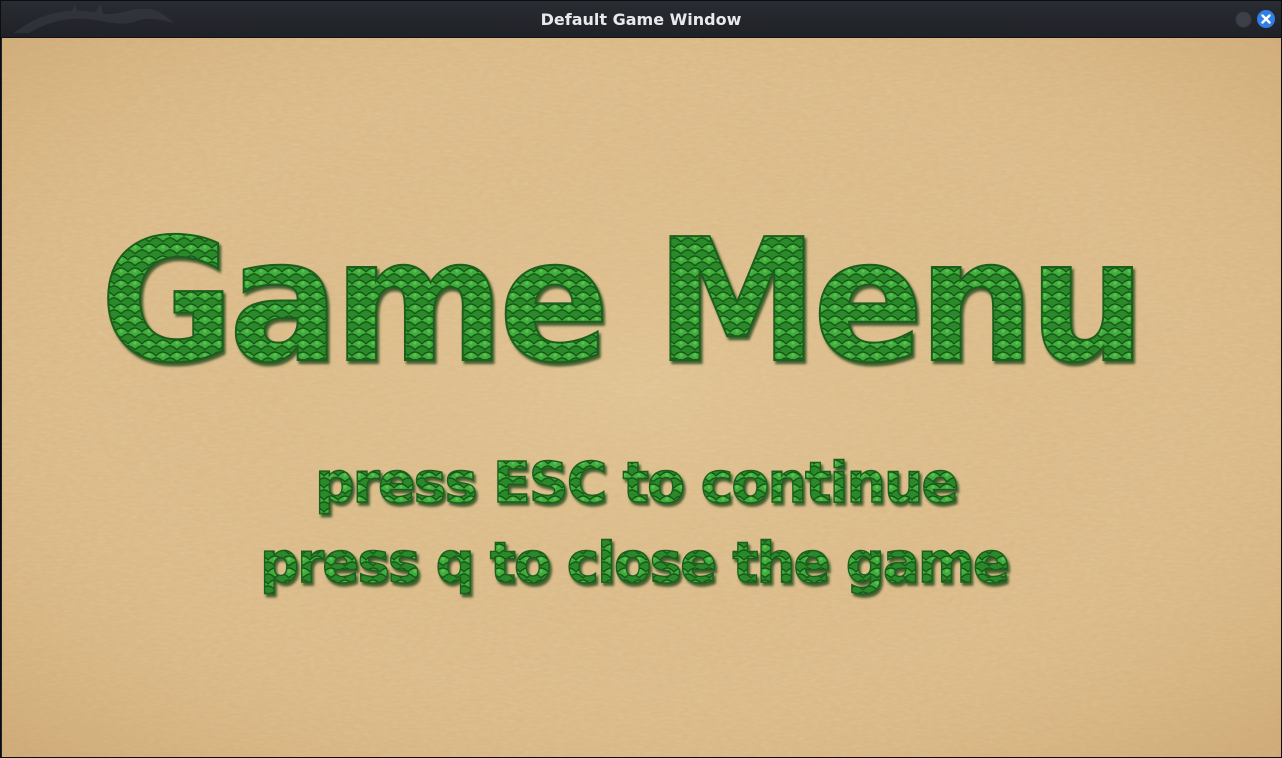  I want to click on title-bar: Default Game Window, so click(641, 19).